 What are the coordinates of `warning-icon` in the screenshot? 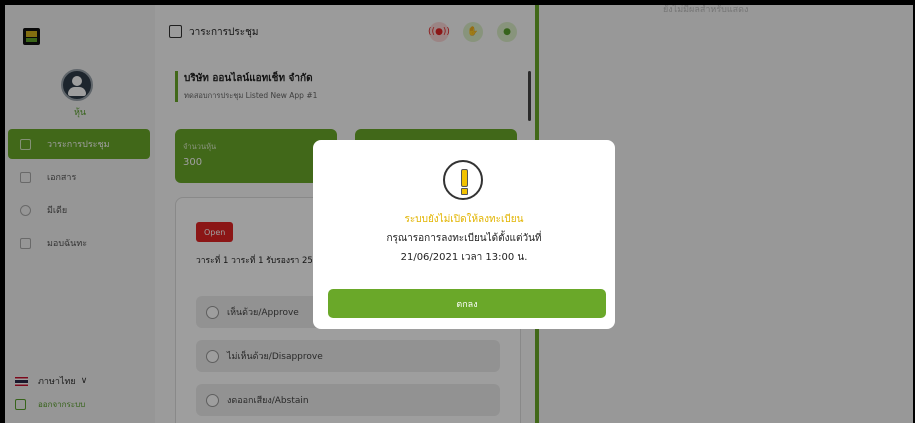 It's located at (463, 180).